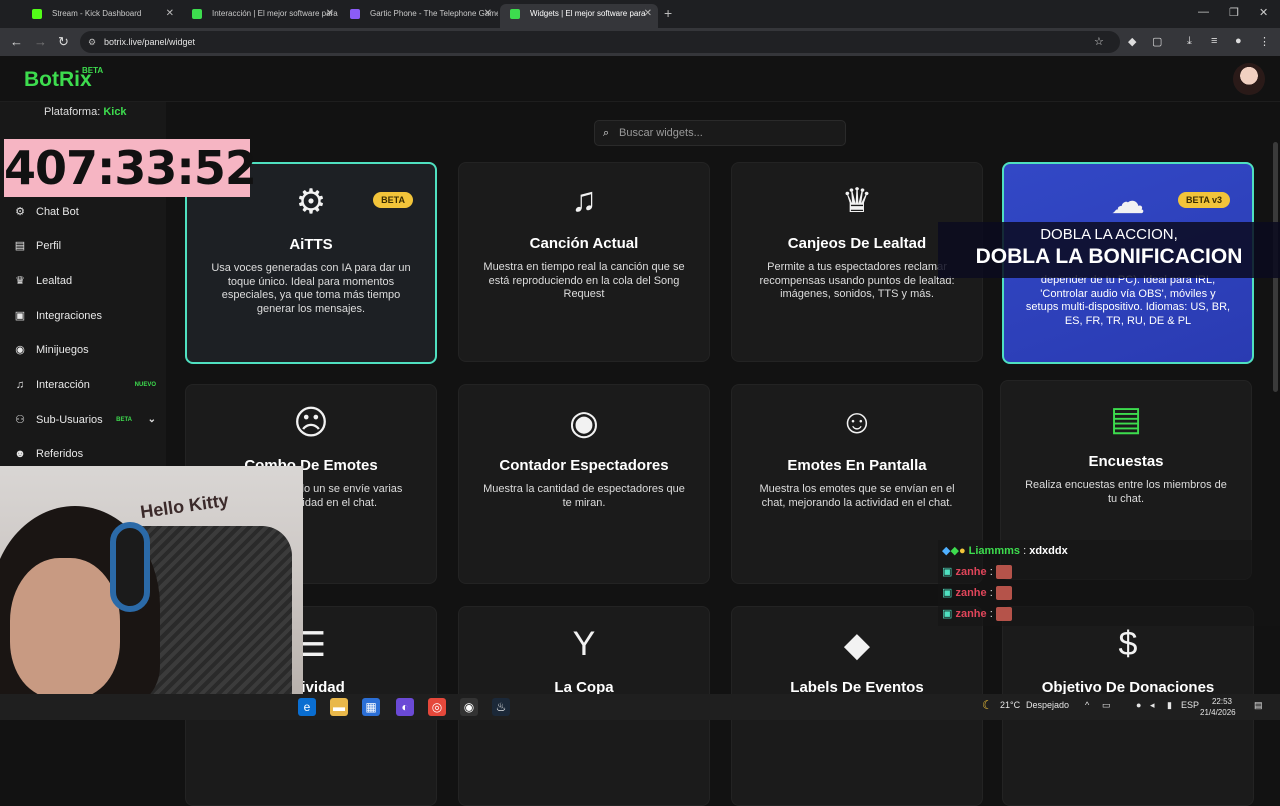 This screenshot has height=806, width=1280. I want to click on new-tab-button: +, so click(668, 13).